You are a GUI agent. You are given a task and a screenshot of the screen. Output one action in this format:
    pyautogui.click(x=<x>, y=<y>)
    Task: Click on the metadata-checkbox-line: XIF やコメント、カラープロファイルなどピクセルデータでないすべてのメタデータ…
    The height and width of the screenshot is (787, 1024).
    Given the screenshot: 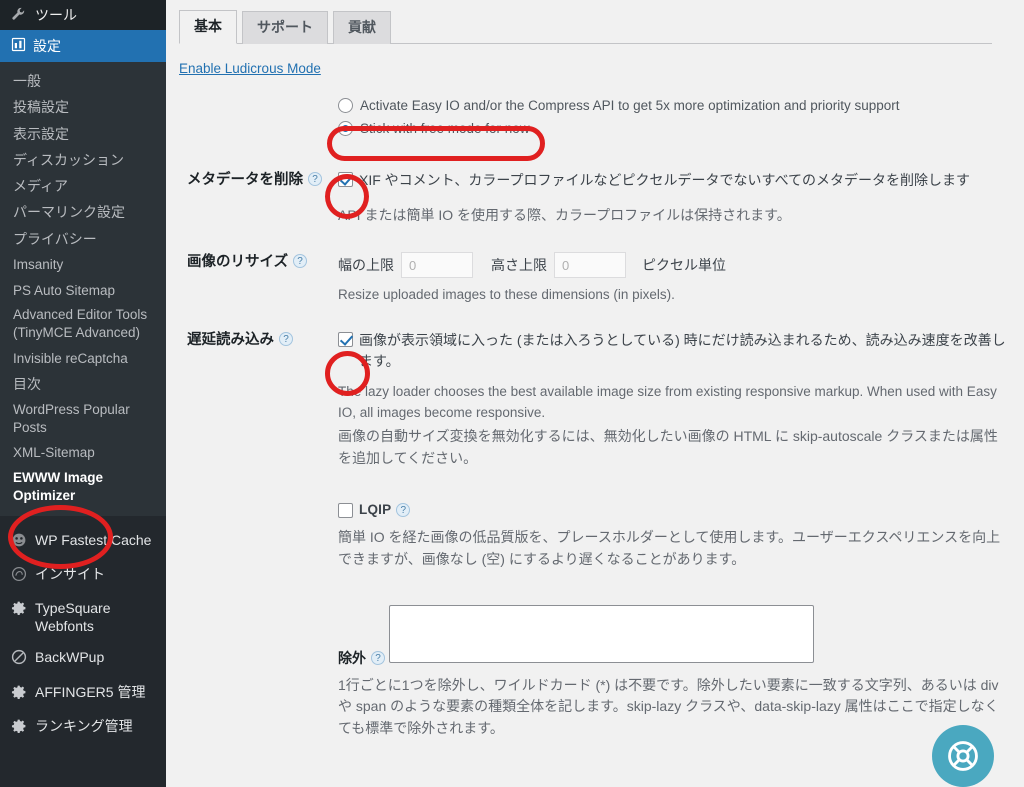 What is the action you would take?
    pyautogui.click(x=672, y=180)
    